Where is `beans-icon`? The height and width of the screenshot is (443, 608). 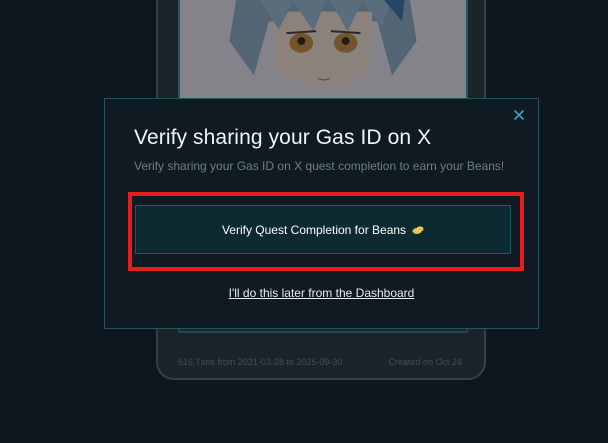 beans-icon is located at coordinates (418, 230).